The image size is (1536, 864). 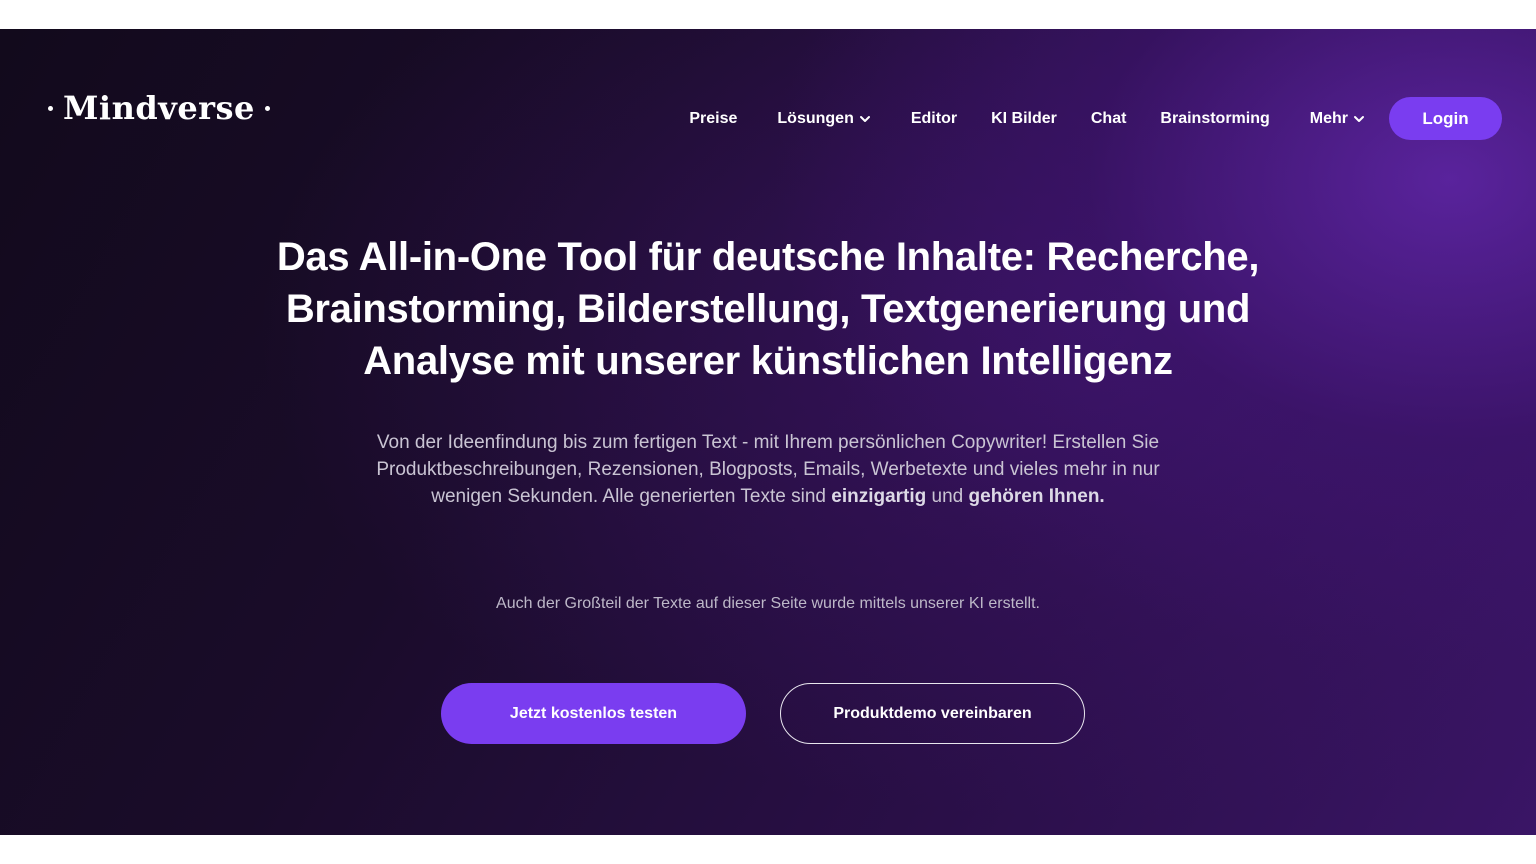 I want to click on logo-dot-right-icon, so click(x=267, y=108).